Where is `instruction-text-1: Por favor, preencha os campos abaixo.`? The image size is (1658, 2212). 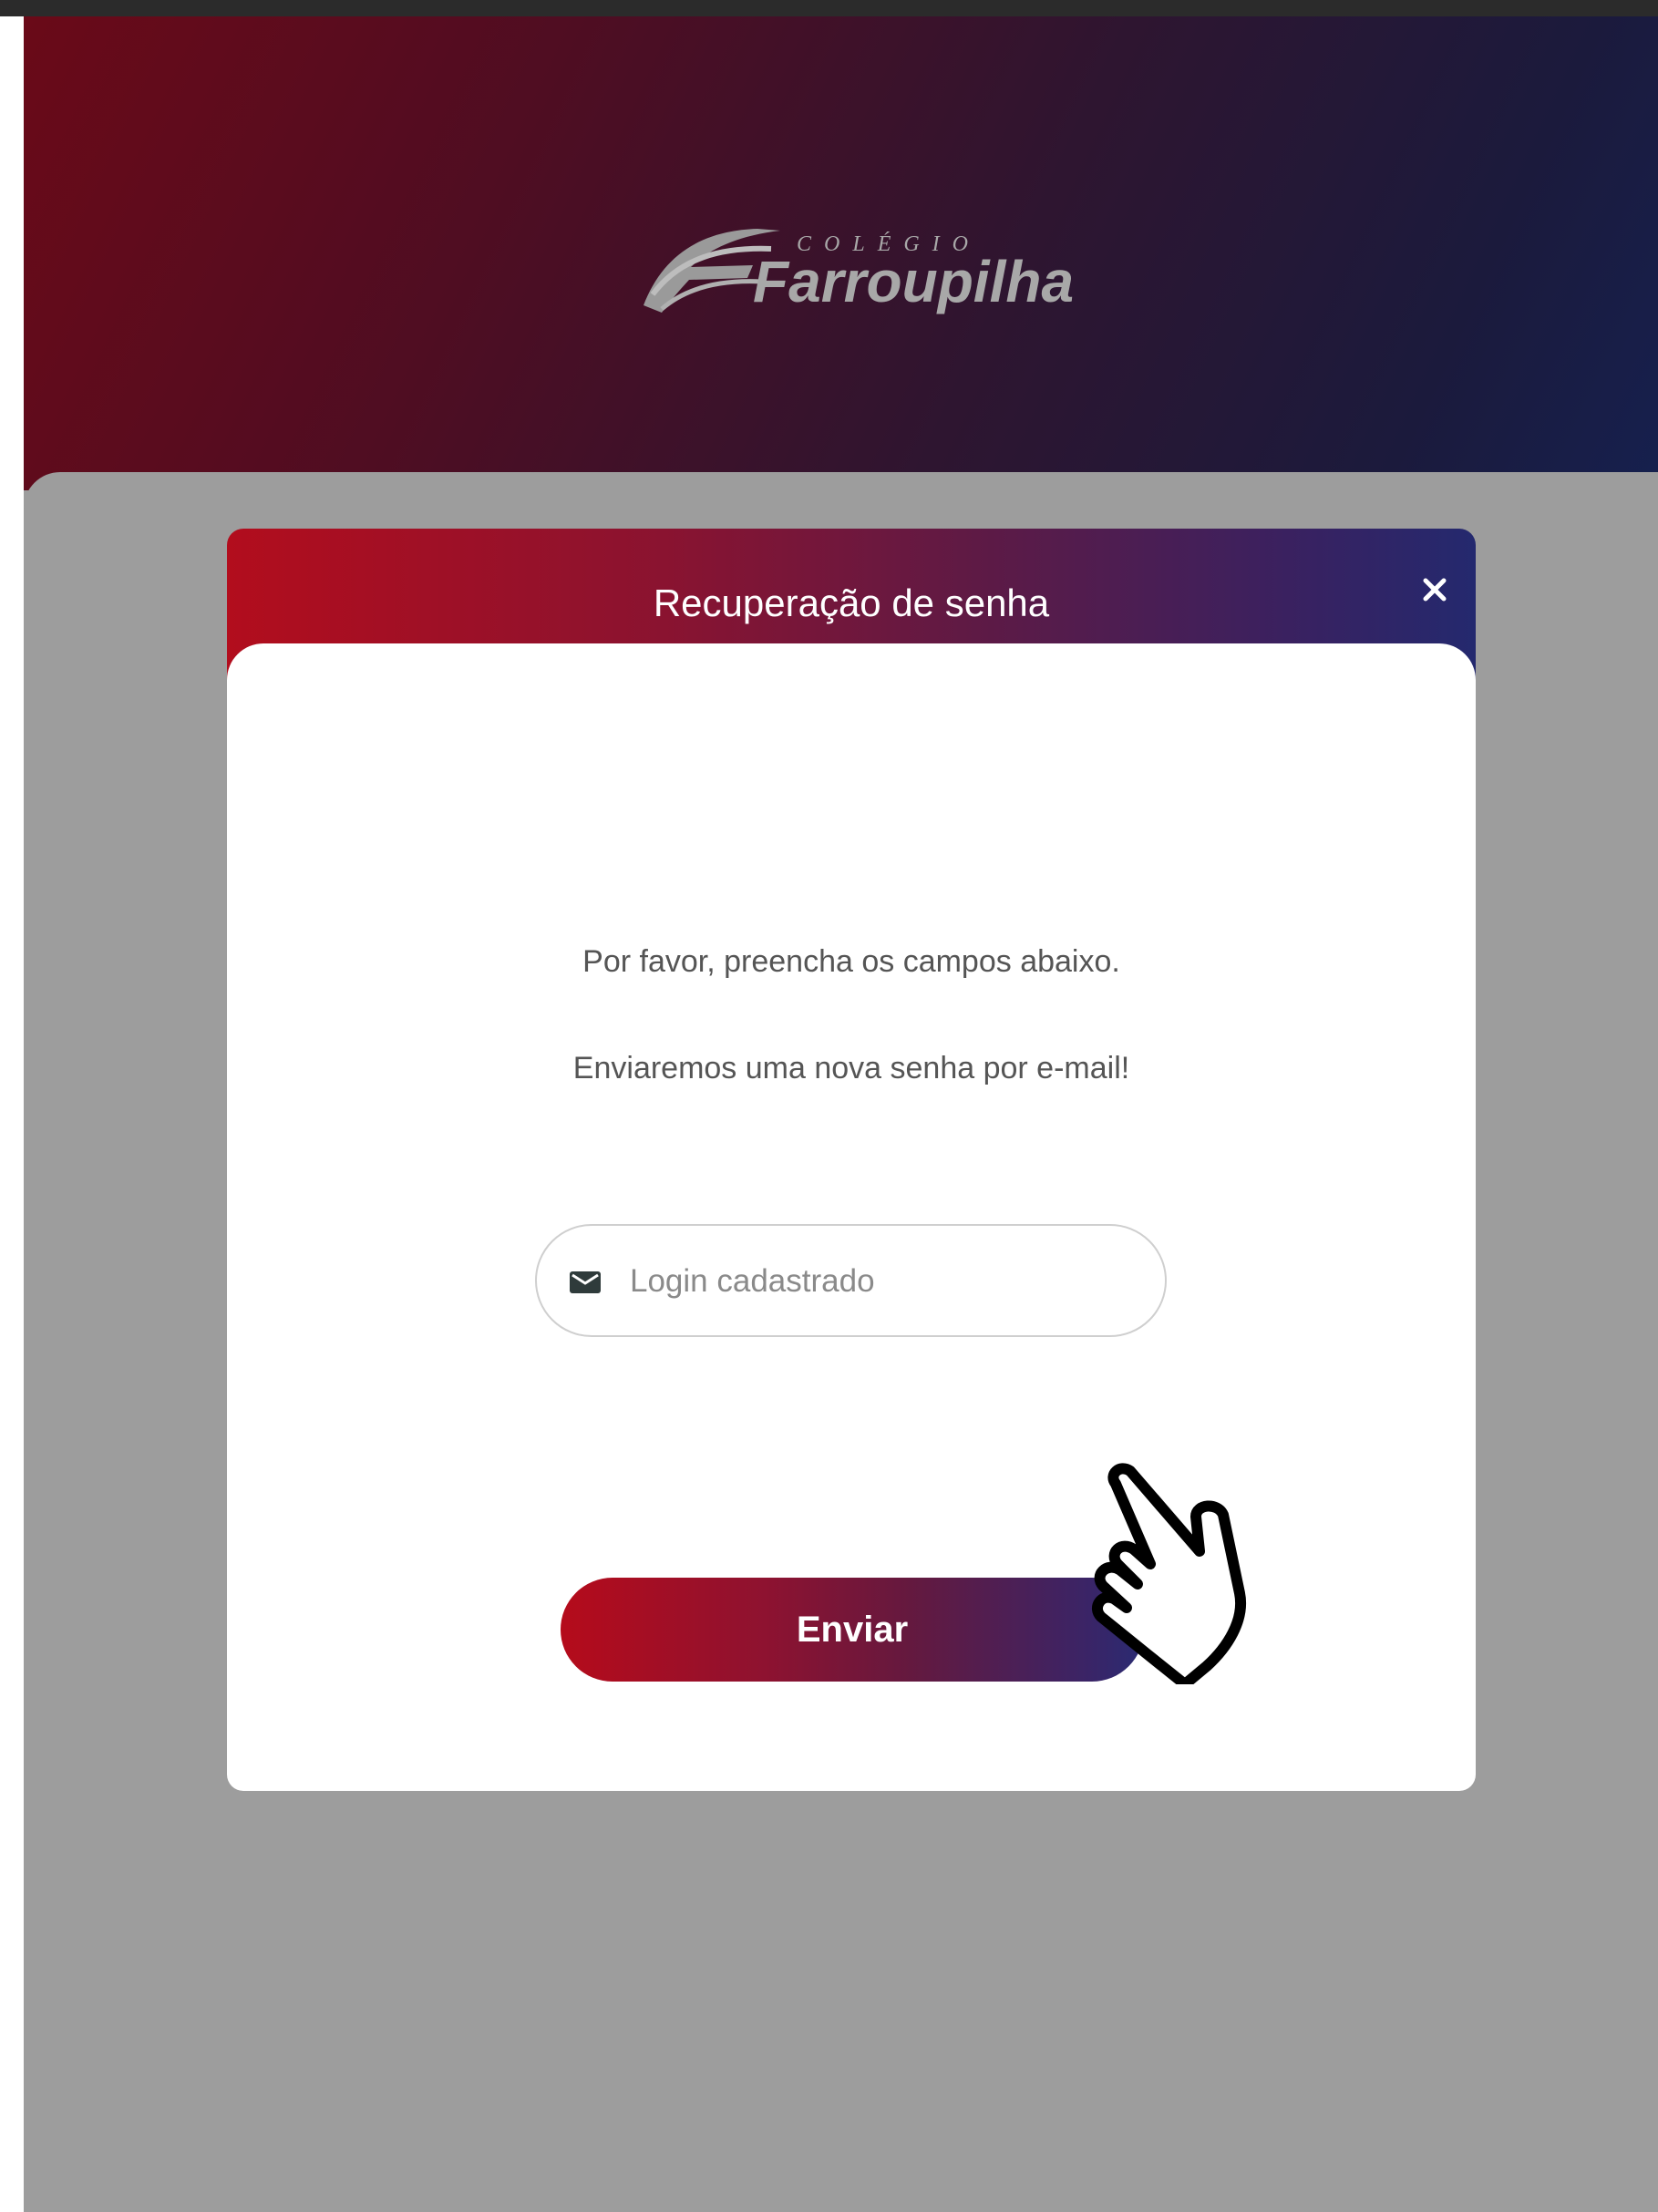
instruction-text-1: Por favor, preencha os campos abaixo. is located at coordinates (851, 961).